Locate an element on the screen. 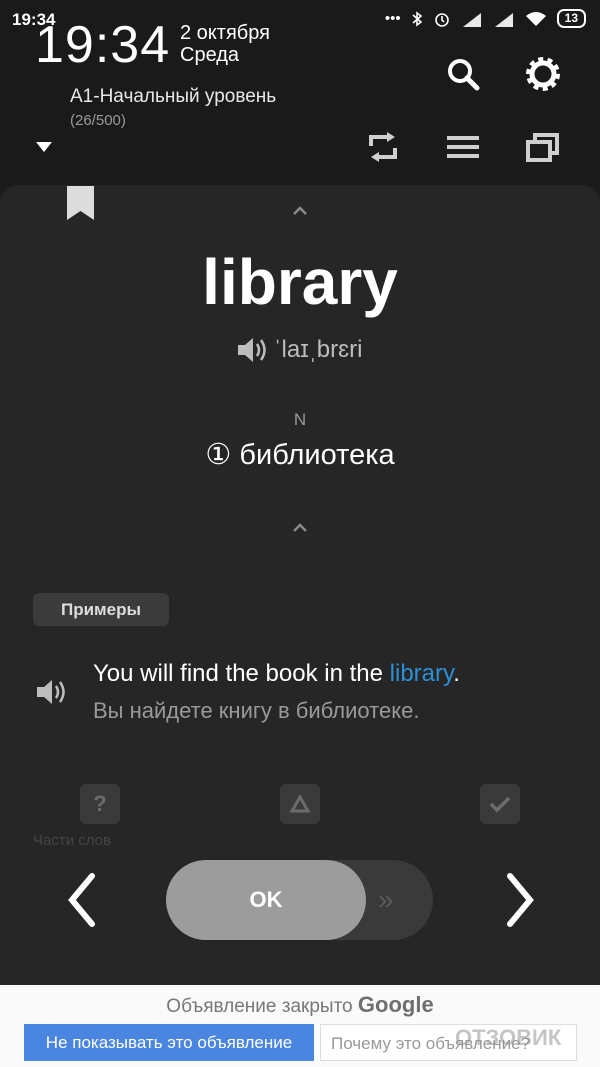  next-arrow-icon is located at coordinates (520, 900).